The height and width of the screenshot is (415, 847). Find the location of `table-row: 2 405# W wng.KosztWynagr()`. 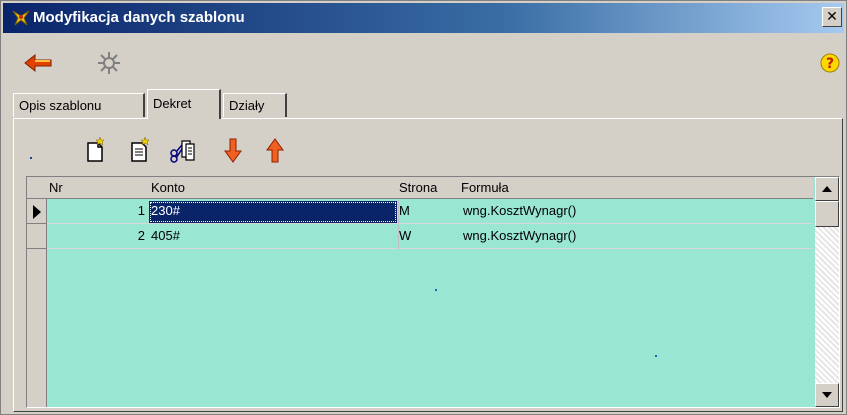

table-row: 2 405# W wng.KosztWynagr() is located at coordinates (420, 237).